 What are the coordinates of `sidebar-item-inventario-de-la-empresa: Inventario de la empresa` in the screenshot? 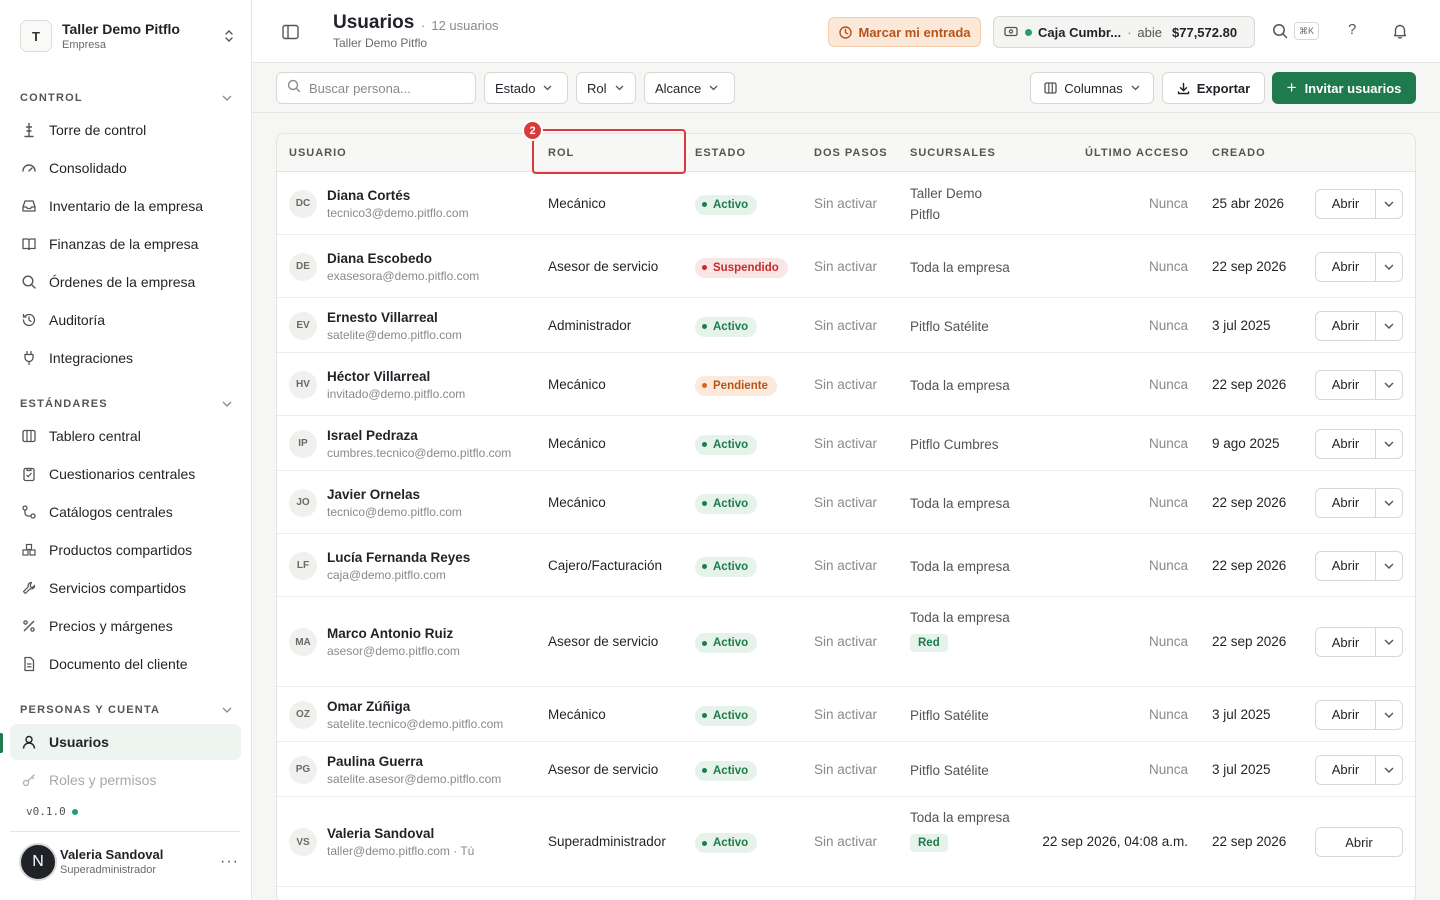 It's located at (125, 206).